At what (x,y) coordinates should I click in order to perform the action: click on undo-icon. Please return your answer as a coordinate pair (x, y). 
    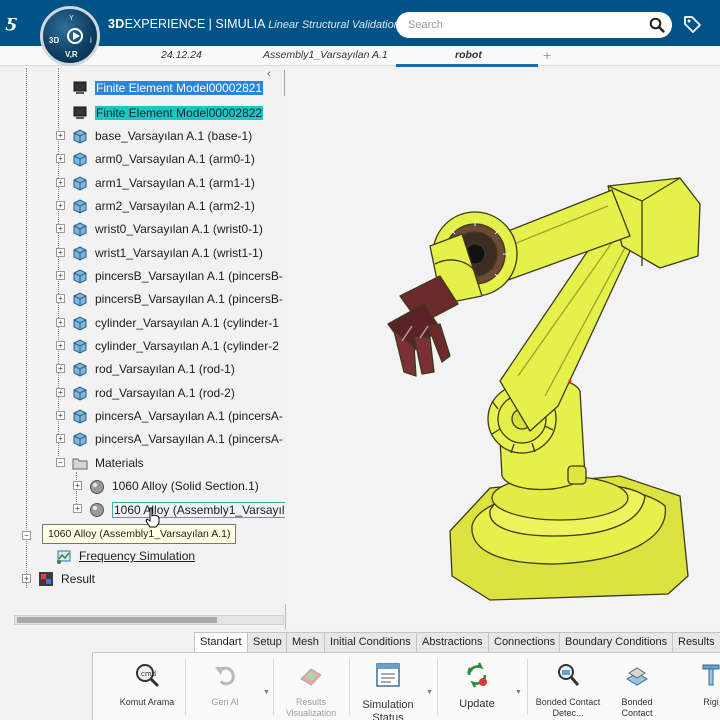
    Looking at the image, I should click on (225, 676).